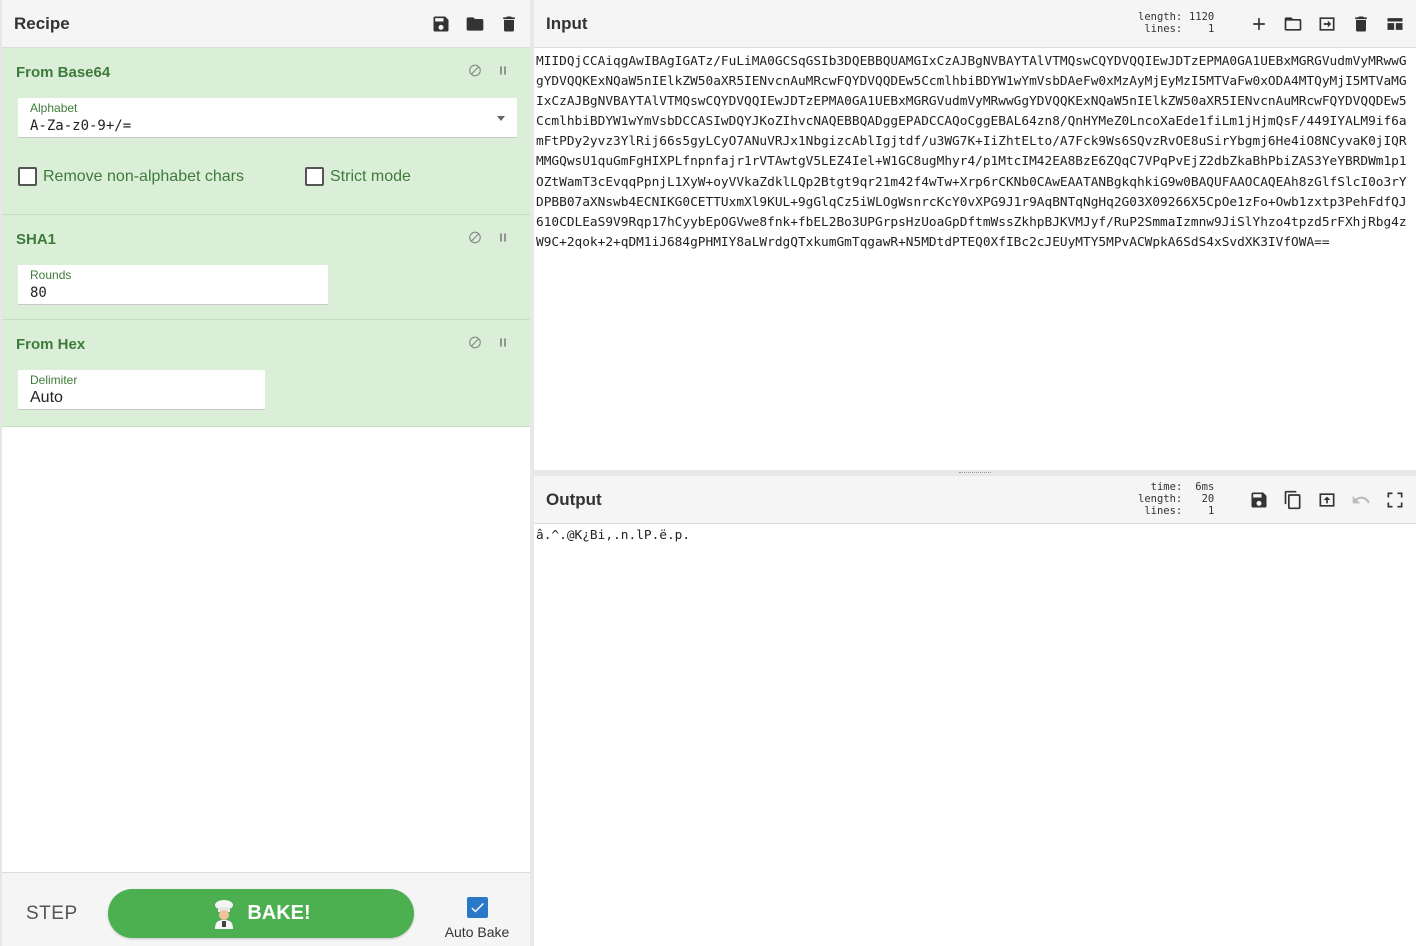 The height and width of the screenshot is (946, 1416). What do you see at coordinates (501, 118) in the screenshot?
I see `chevron-down-icon` at bounding box center [501, 118].